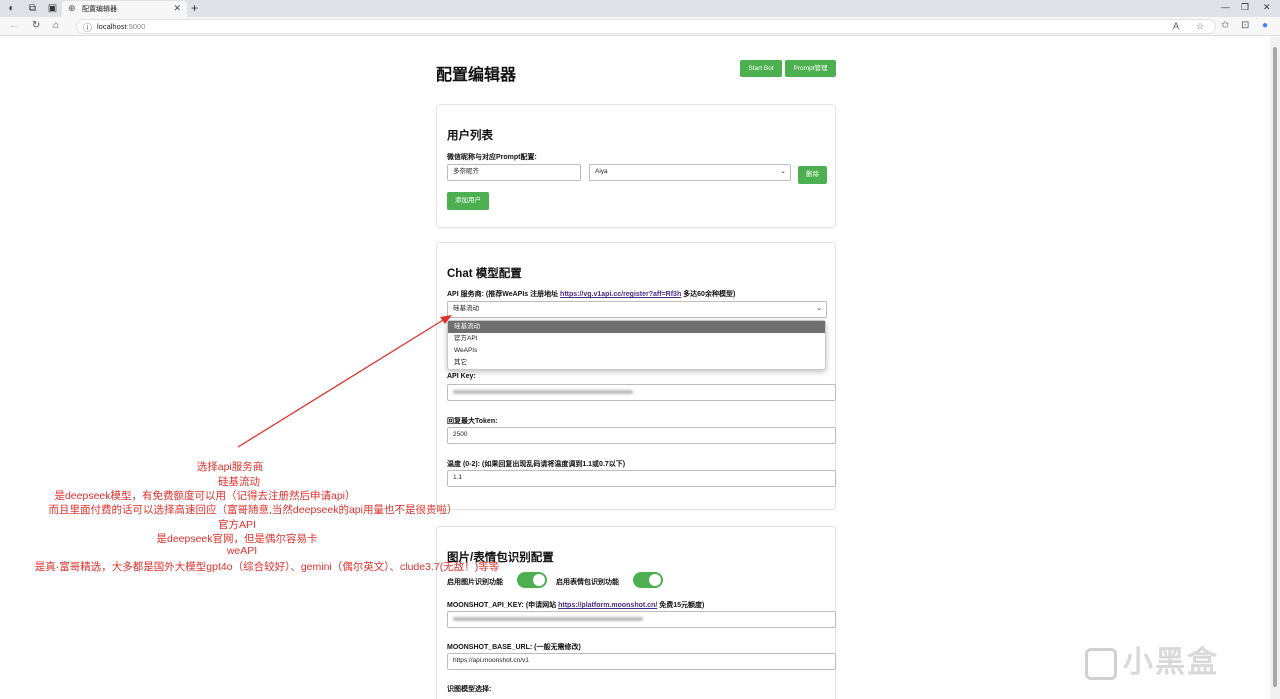 The height and width of the screenshot is (699, 1280). Describe the element at coordinates (237, 525) in the screenshot. I see `annotation-line: 官方API` at that location.